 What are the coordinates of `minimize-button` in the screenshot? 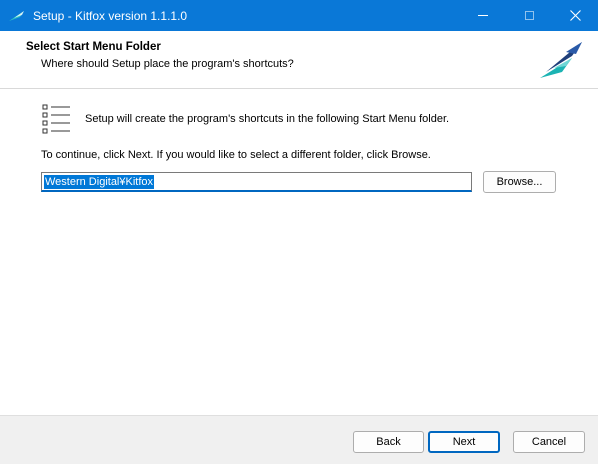 It's located at (483, 15).